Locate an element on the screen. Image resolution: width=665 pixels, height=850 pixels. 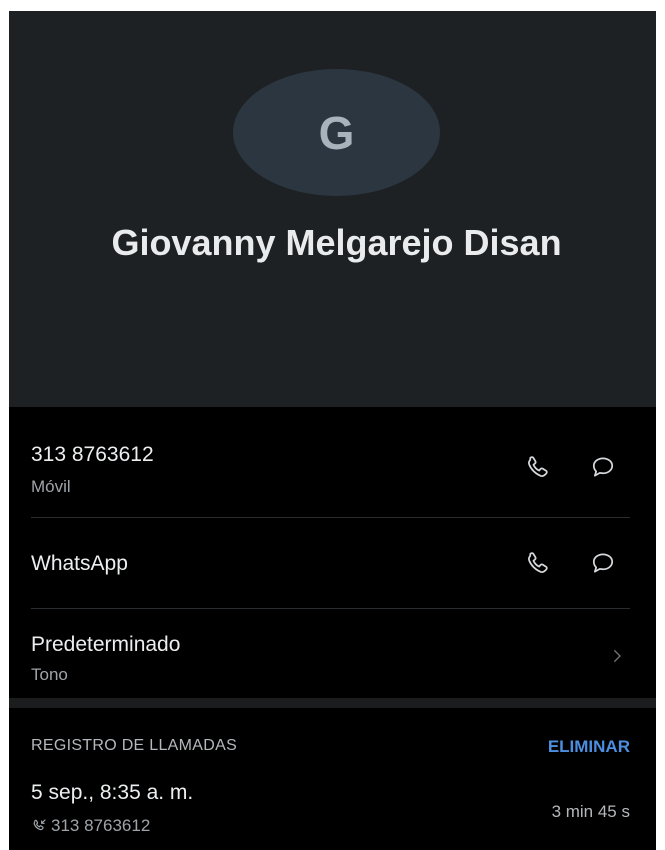
whatsapp-label: WhatsApp is located at coordinates (79, 563).